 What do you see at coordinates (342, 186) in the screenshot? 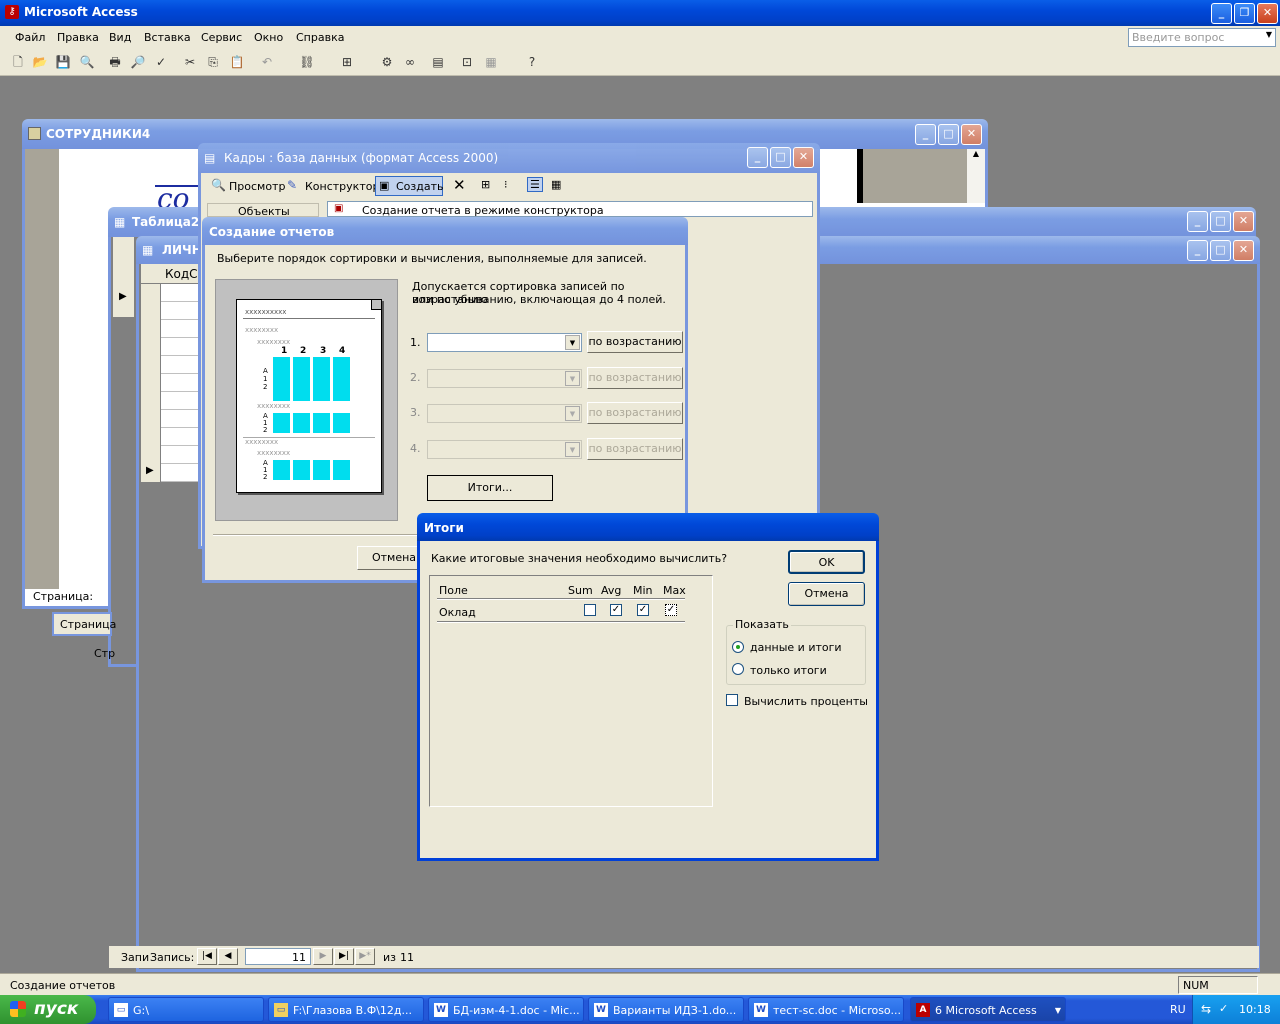
I see `tb-design-button: Конструктор` at bounding box center [342, 186].